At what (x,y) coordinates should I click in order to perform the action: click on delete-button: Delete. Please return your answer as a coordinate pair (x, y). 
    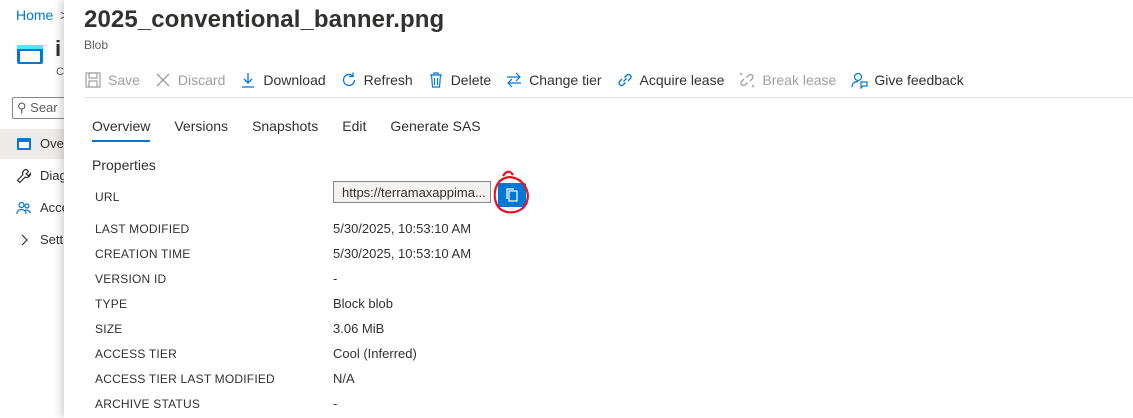
    Looking at the image, I should click on (459, 80).